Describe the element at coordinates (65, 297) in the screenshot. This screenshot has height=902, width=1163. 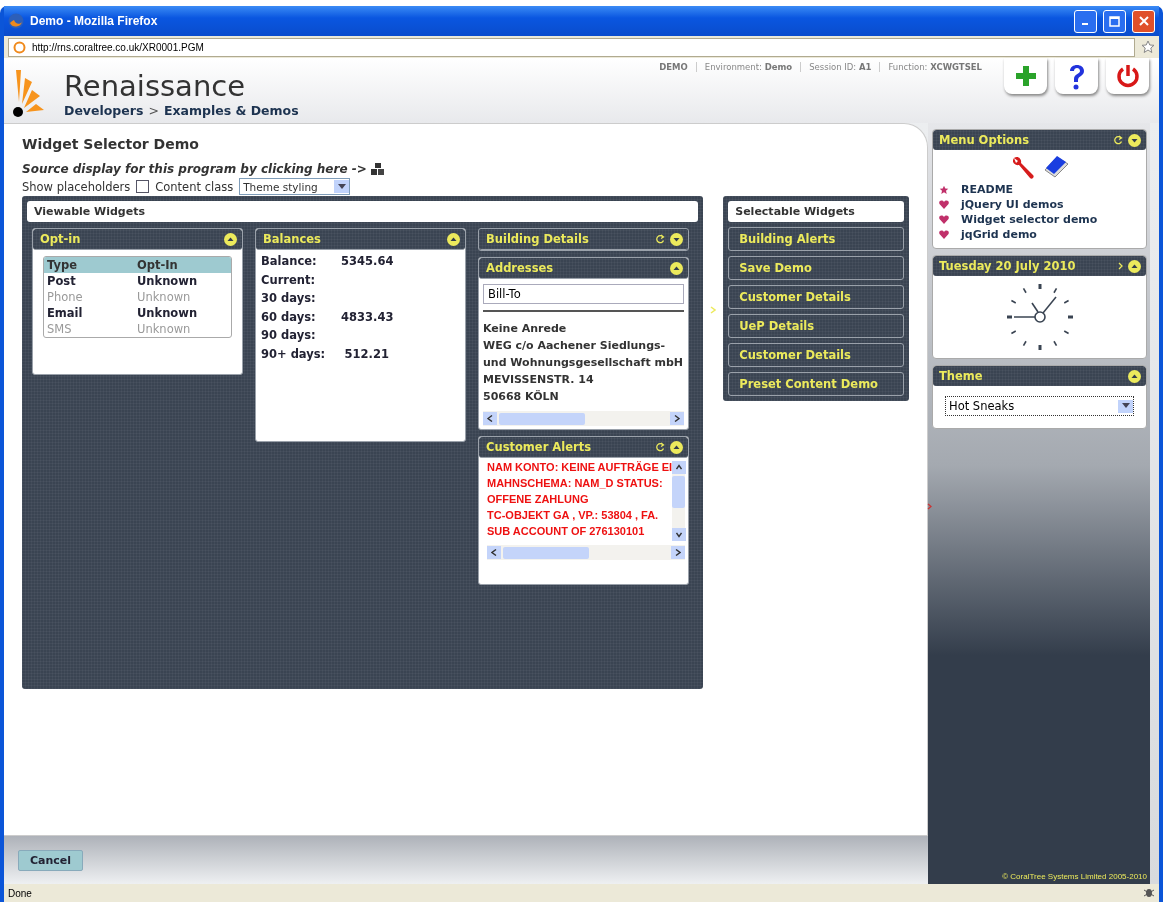
I see `table-cell-text: Phone` at that location.